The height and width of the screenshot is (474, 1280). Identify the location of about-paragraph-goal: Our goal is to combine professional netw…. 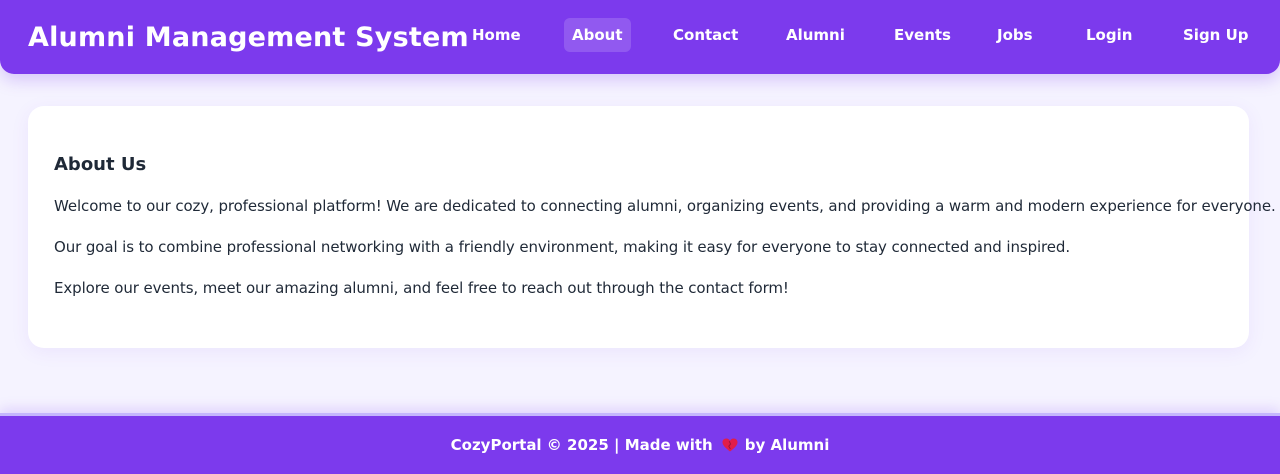
(562, 247).